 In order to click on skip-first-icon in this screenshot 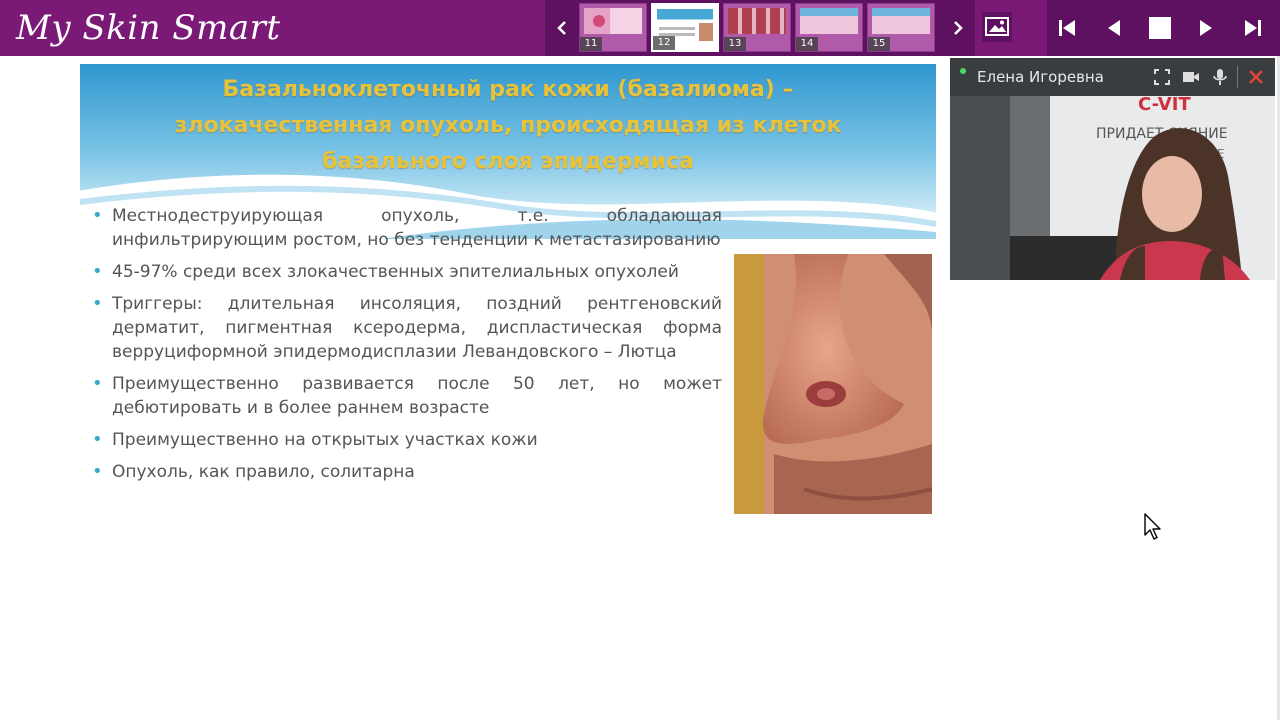, I will do `click(1067, 28)`.